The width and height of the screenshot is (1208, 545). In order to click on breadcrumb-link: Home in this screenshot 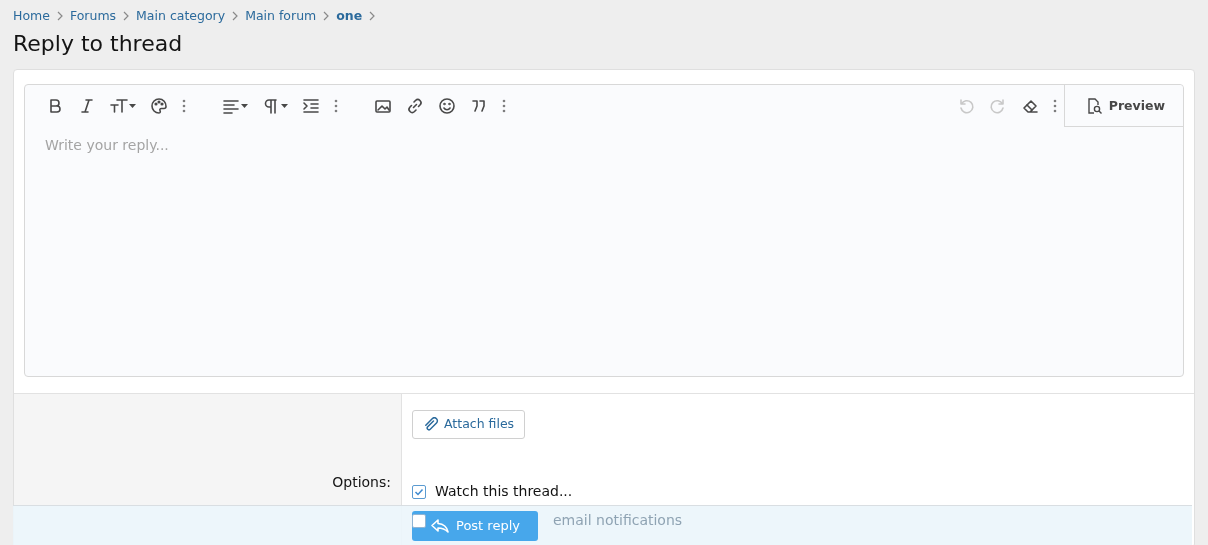, I will do `click(31, 16)`.